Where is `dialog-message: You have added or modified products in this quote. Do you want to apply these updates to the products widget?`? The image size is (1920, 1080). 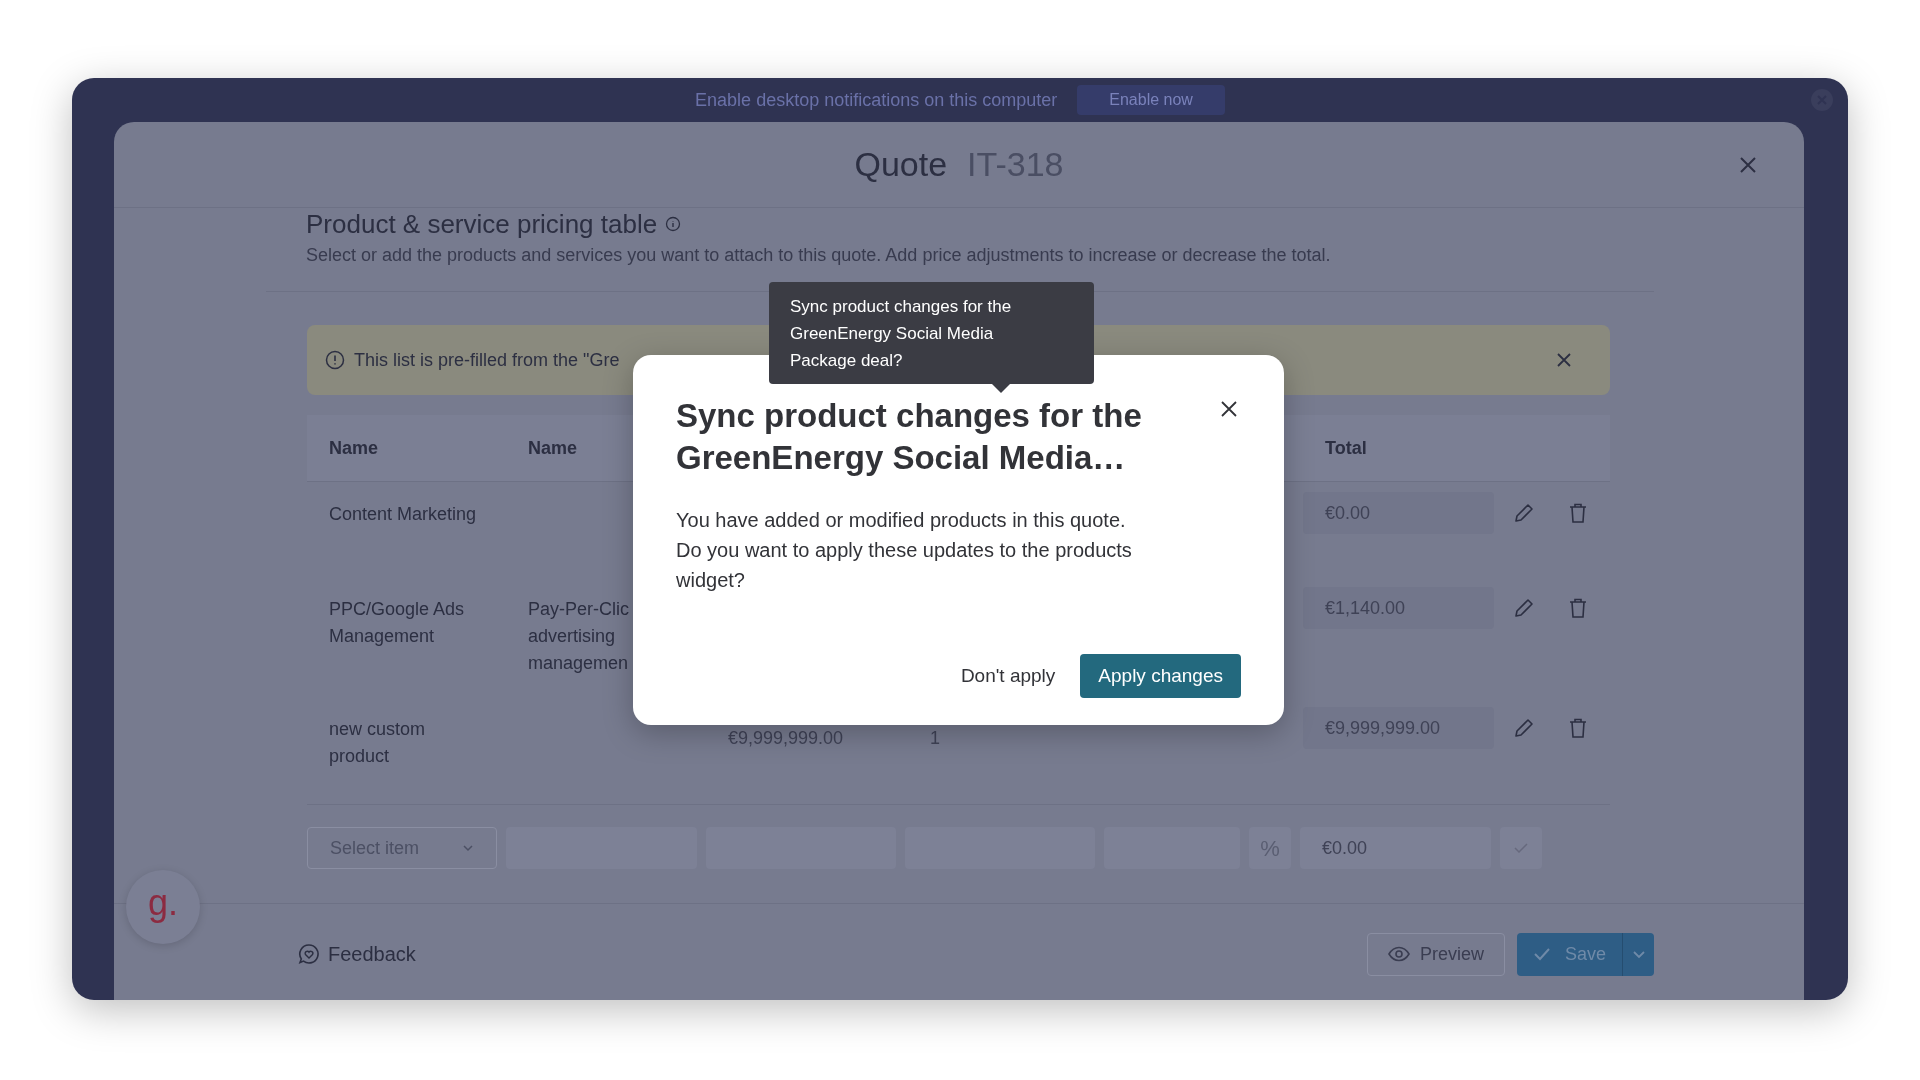
dialog-message: You have added or modified products in this quote. Do you want to apply these updates to the products widget? is located at coordinates (904, 550).